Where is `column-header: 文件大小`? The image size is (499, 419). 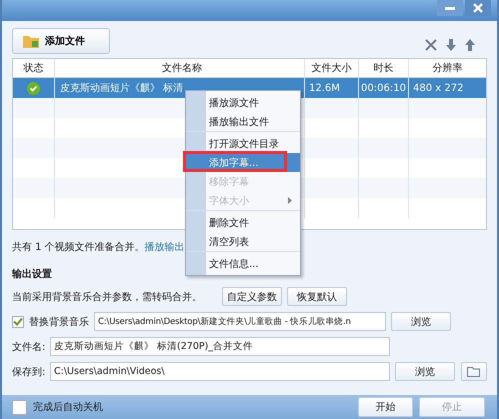
column-header: 文件大小 is located at coordinates (332, 68).